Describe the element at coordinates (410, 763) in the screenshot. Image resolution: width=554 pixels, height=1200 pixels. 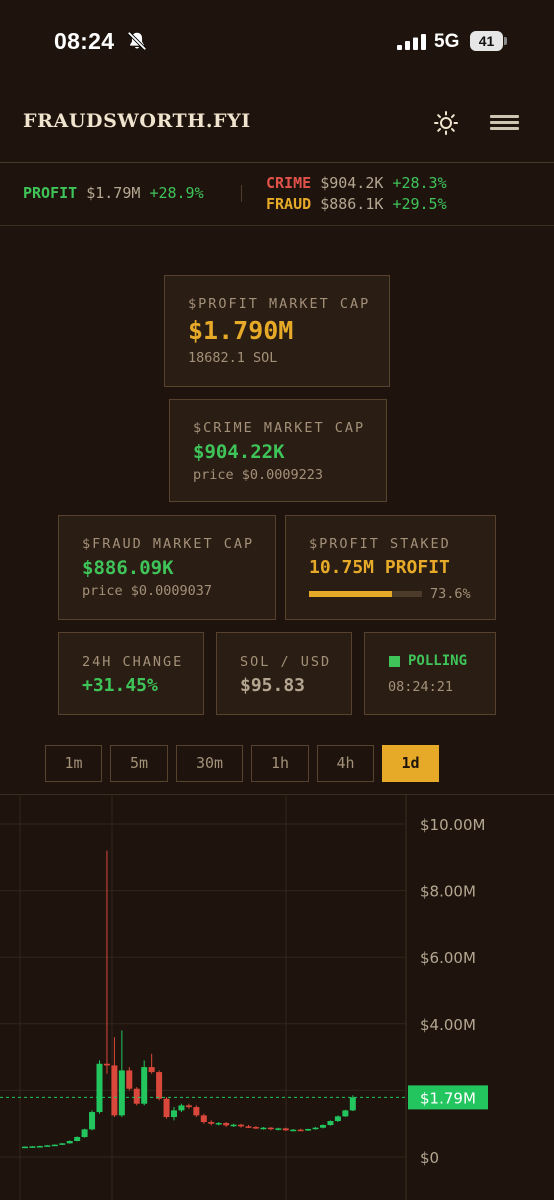
I see `timeframe-1d-button: 1d` at that location.